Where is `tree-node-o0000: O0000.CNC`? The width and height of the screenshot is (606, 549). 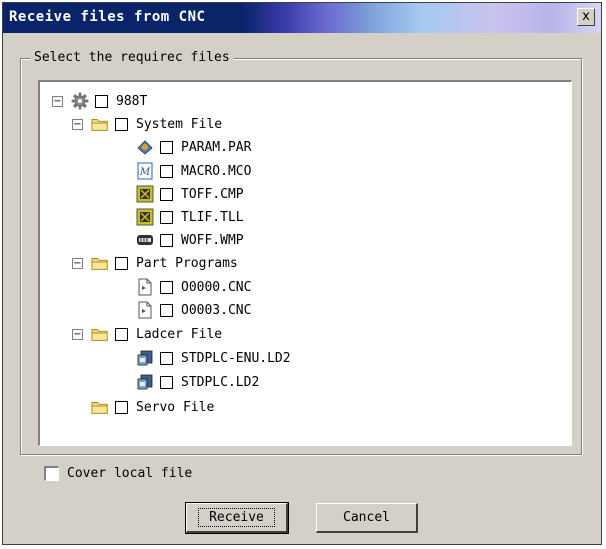 tree-node-o0000: O0000.CNC is located at coordinates (193, 287).